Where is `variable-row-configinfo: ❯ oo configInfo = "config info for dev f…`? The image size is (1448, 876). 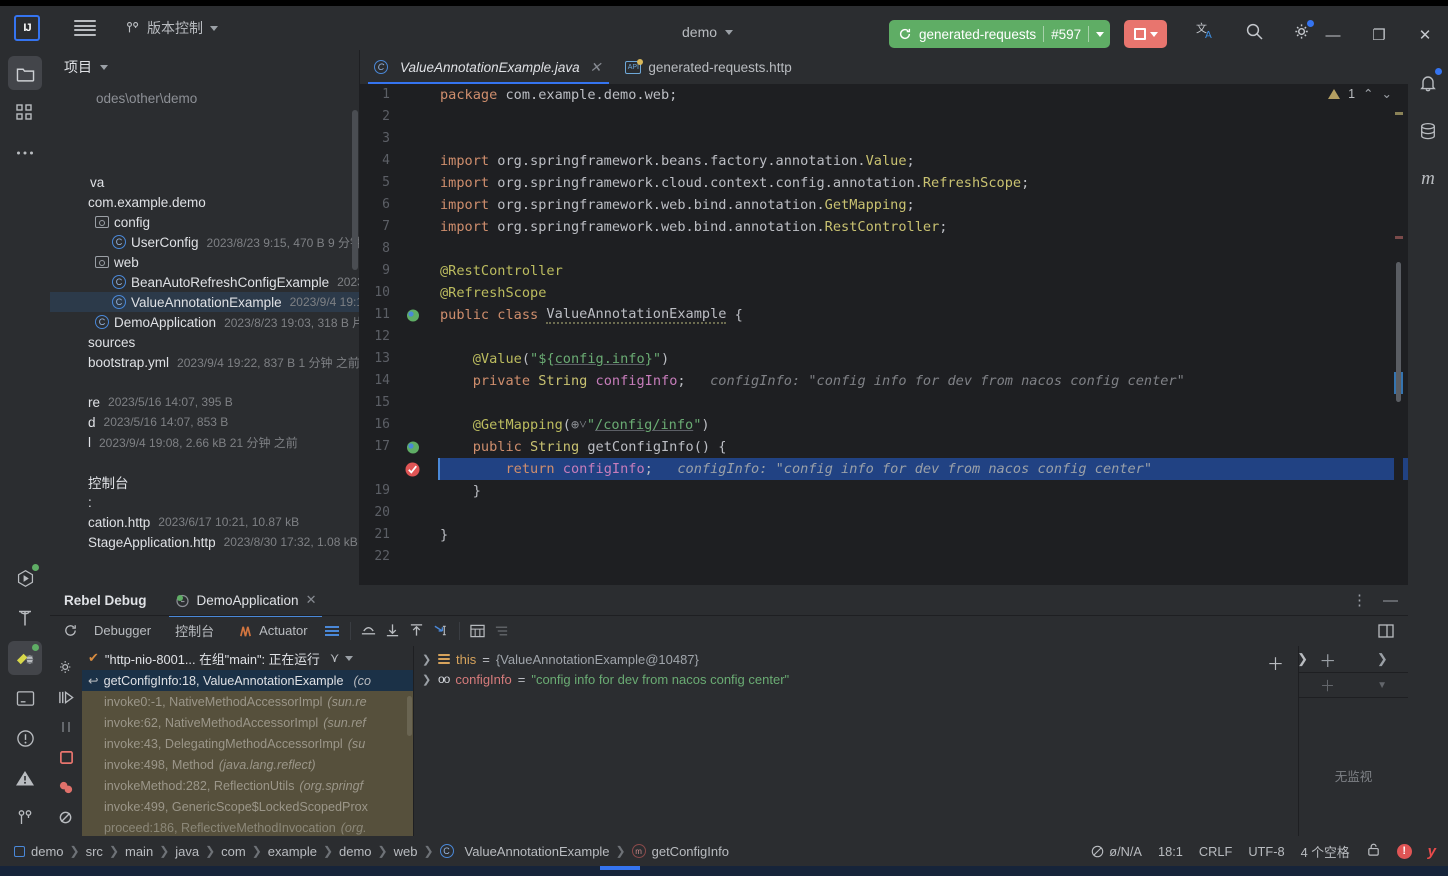 variable-row-configinfo: ❯ oo configInfo = "config info for dev f… is located at coordinates (856, 679).